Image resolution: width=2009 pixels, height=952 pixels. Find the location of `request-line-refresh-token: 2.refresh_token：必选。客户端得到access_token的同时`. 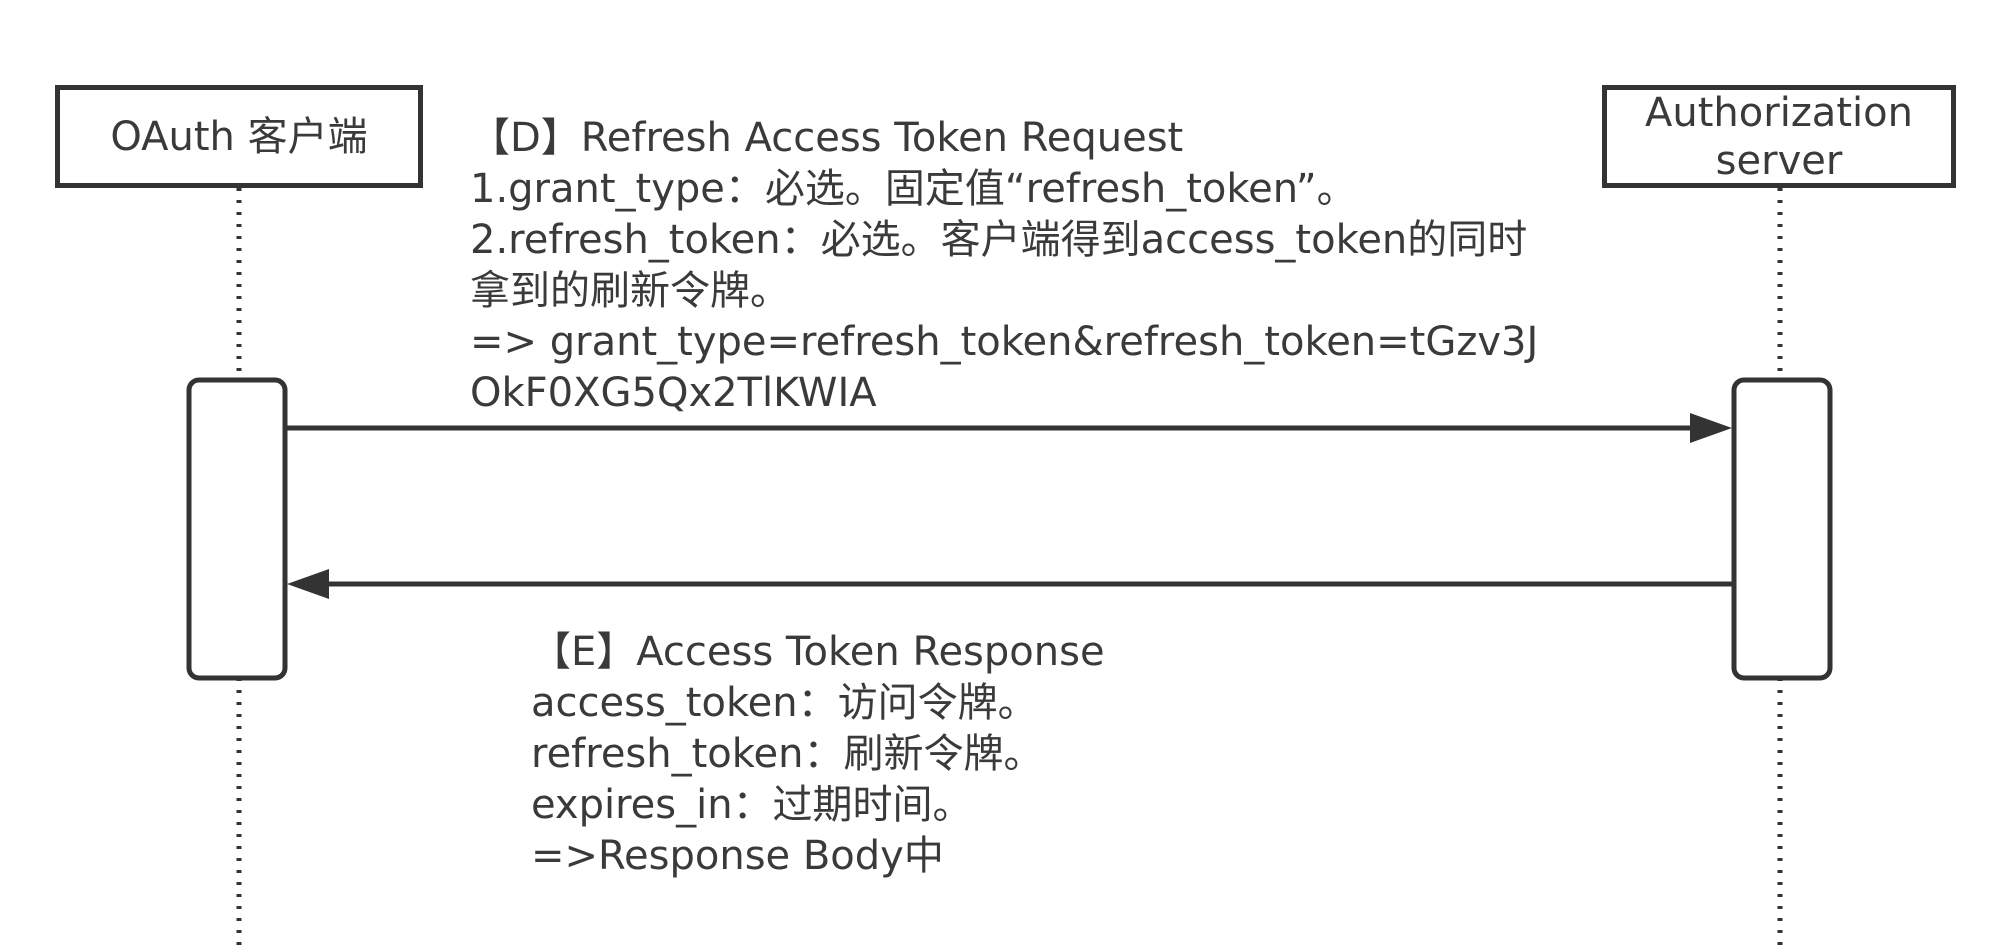

request-line-refresh-token: 2.refresh_token：必选。客户端得到access_token的同时 is located at coordinates (999, 240).